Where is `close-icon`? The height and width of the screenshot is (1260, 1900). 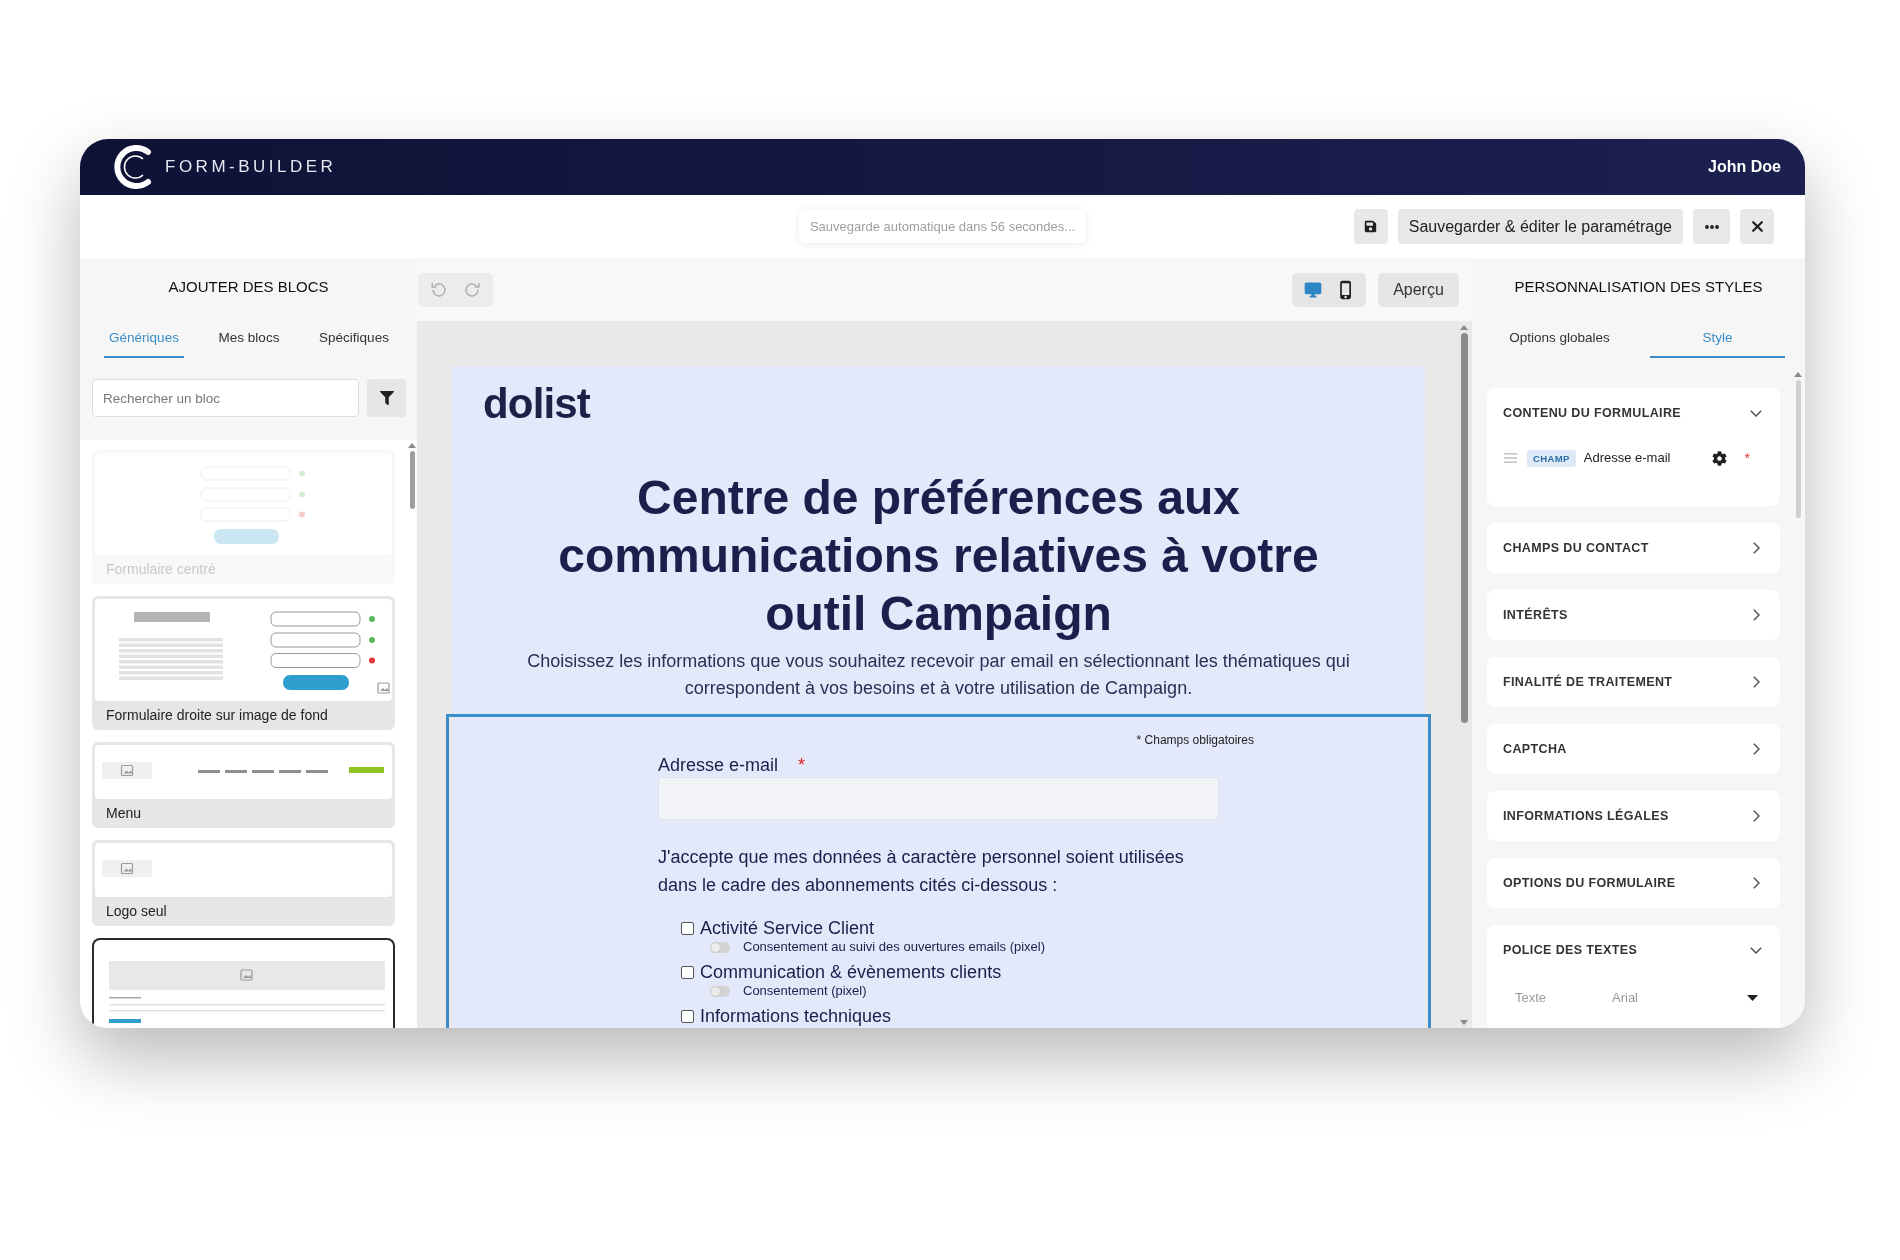 close-icon is located at coordinates (1757, 226).